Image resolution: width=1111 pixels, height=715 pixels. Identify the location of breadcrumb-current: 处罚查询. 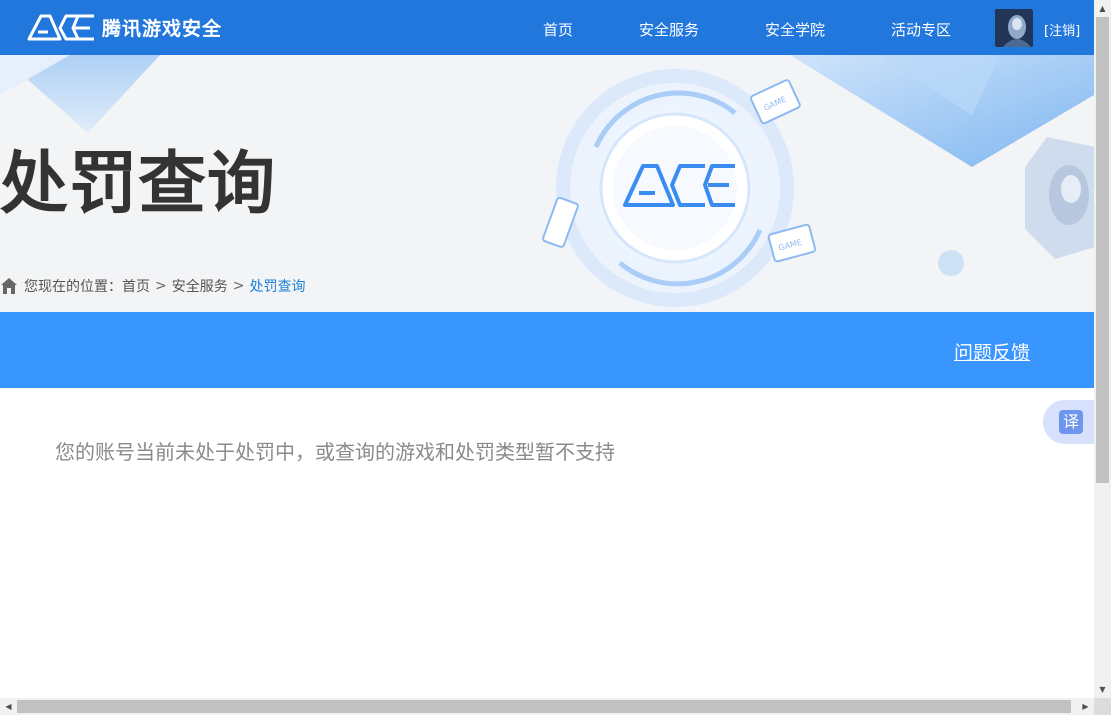
(277, 287).